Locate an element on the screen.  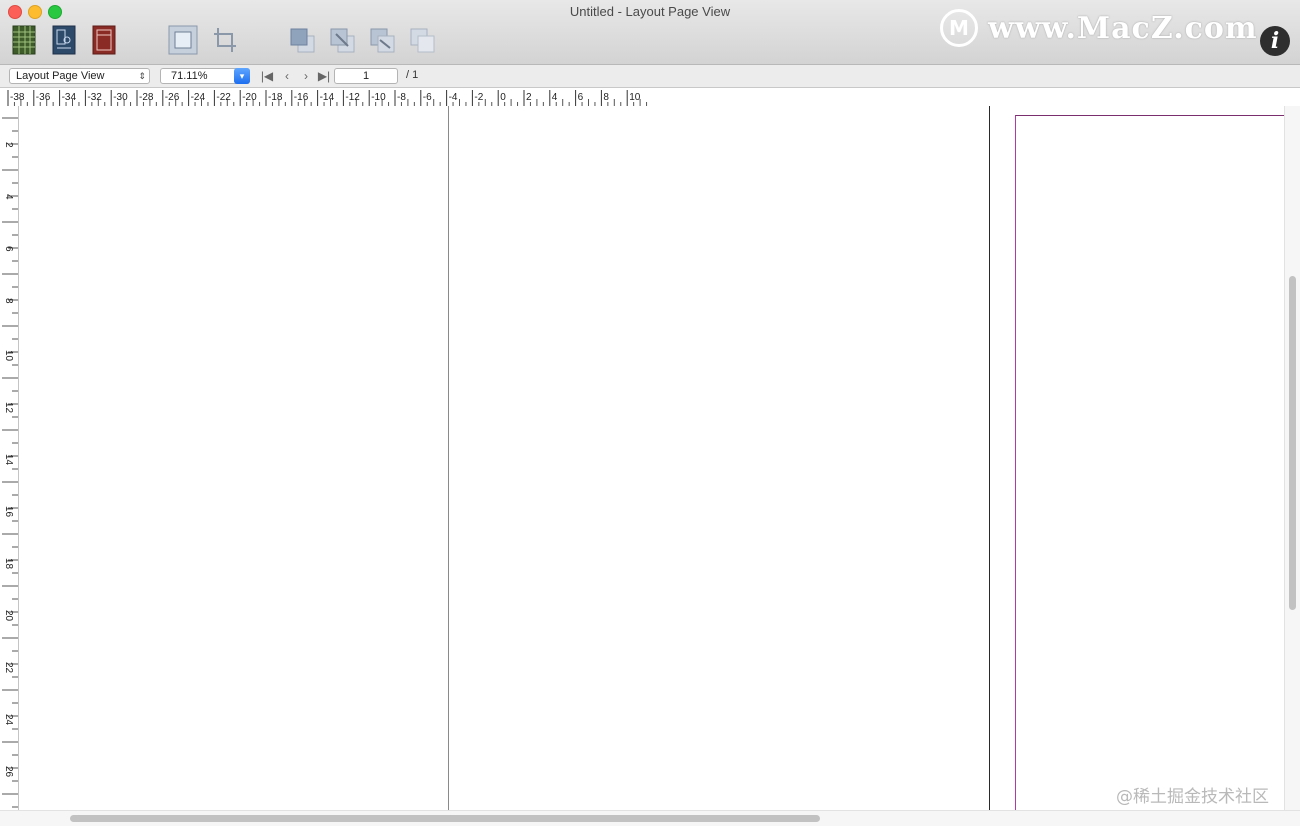
ruler-label: -22 is located at coordinates (223, 97).